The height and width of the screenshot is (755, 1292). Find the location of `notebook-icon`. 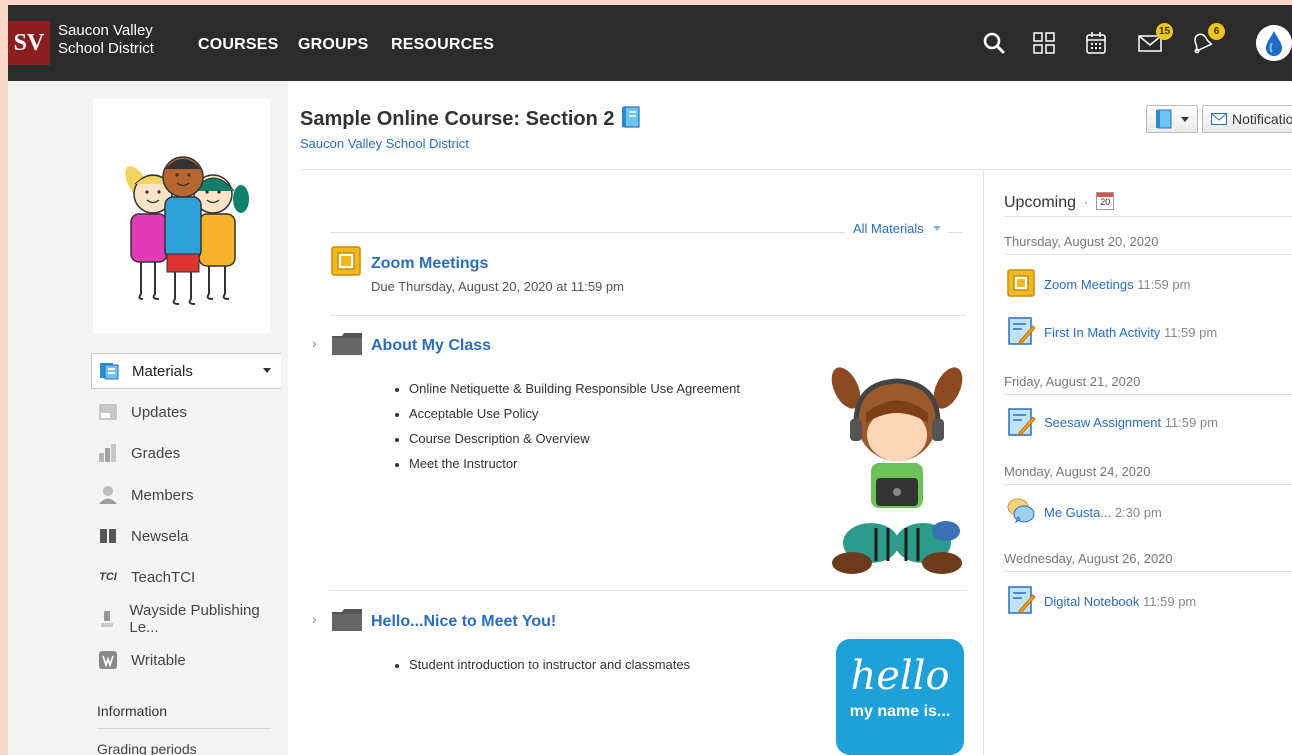

notebook-icon is located at coordinates (631, 117).